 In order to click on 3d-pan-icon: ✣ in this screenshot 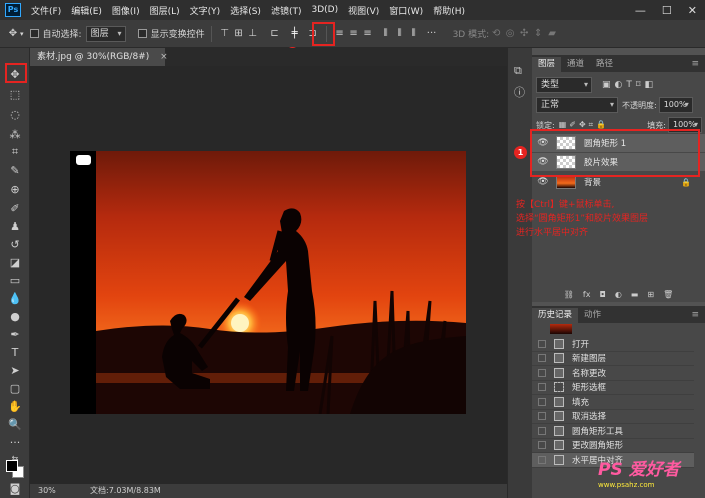, I will do `click(524, 34)`.